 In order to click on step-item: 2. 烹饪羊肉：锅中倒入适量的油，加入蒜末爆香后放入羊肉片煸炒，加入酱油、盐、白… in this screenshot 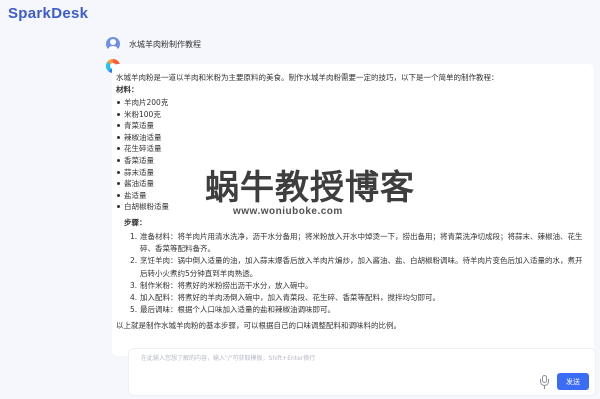, I will do `click(355, 267)`.